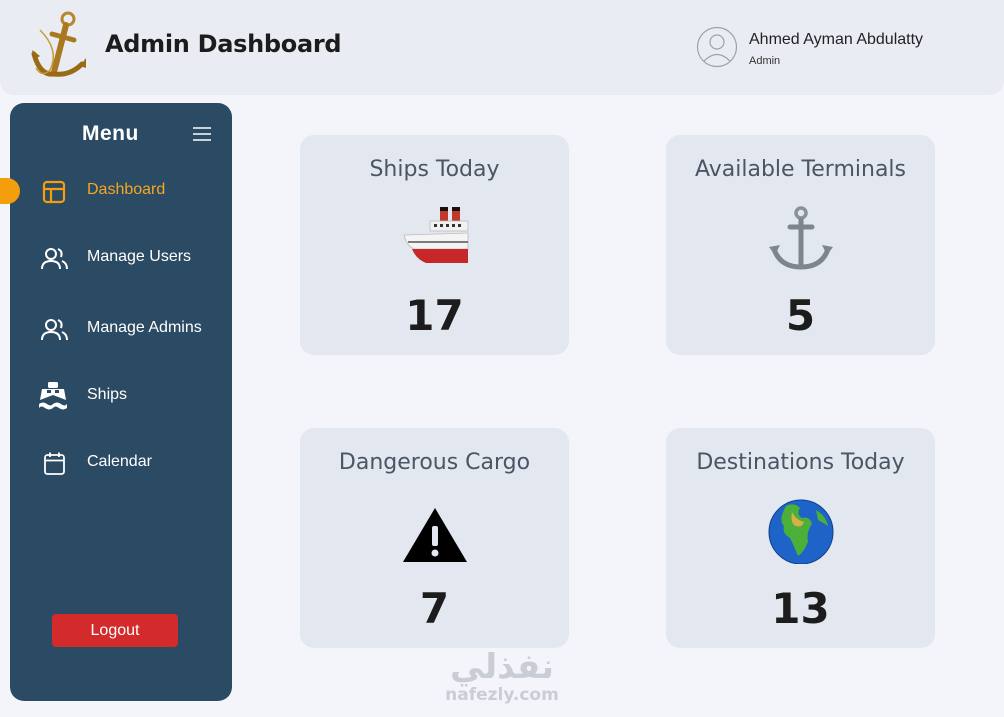 The image size is (1004, 717). What do you see at coordinates (107, 394) in the screenshot?
I see `sidebar-item-label: Ships` at bounding box center [107, 394].